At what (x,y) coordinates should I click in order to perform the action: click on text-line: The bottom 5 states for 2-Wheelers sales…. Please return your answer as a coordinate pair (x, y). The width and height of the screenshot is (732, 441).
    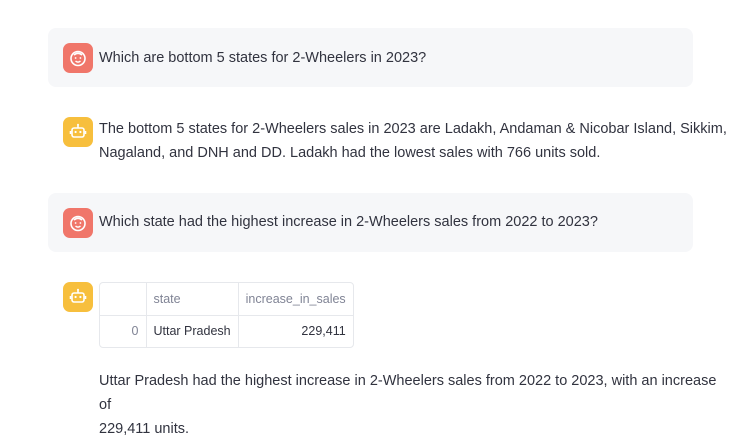
    Looking at the image, I should click on (413, 129).